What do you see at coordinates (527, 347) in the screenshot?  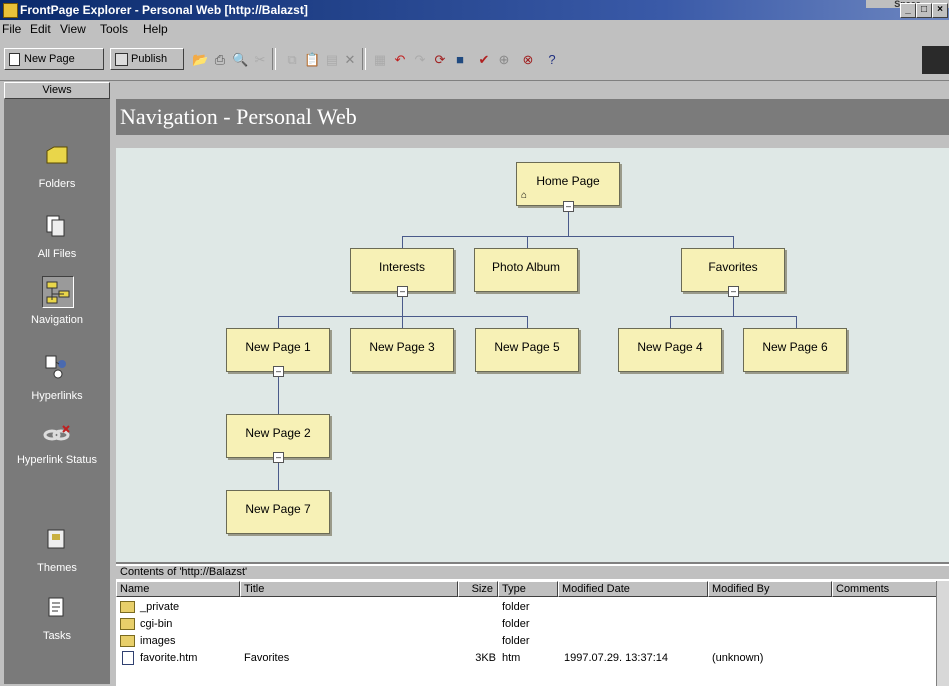 I see `nav-node-label: New Page 5` at bounding box center [527, 347].